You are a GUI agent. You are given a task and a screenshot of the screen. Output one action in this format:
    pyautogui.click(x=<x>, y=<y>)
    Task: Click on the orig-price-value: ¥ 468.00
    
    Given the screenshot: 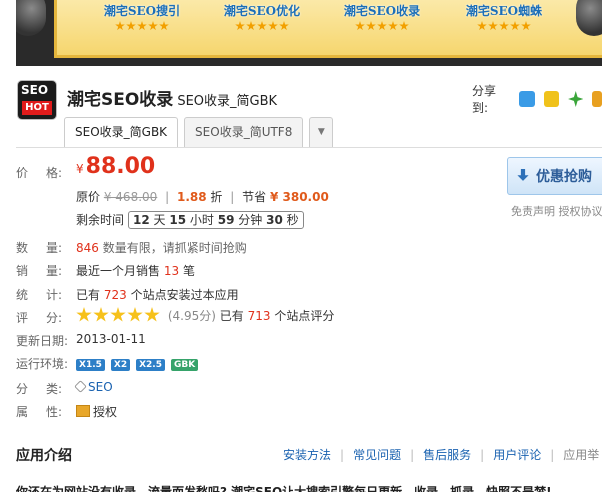 What is the action you would take?
    pyautogui.click(x=130, y=197)
    